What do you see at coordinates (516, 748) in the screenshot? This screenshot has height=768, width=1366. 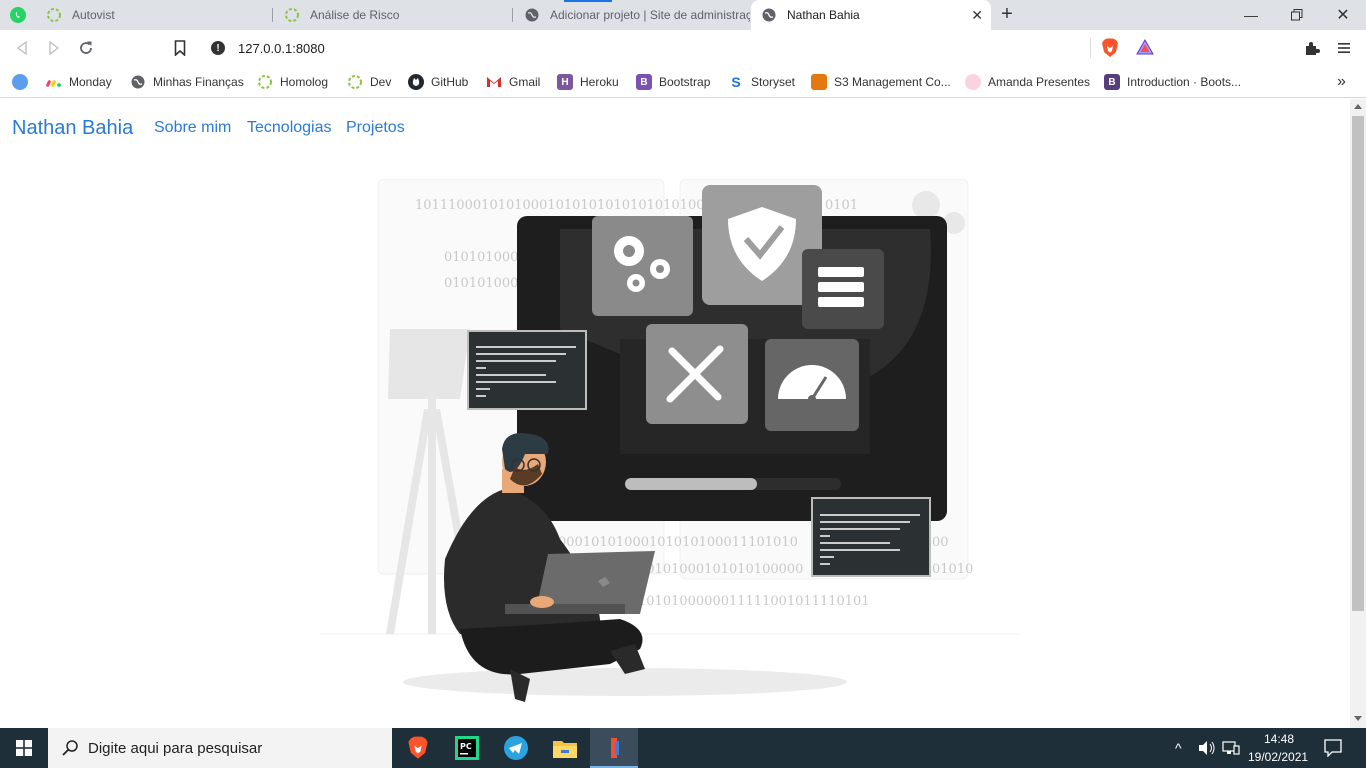 I see `telegram-icon` at bounding box center [516, 748].